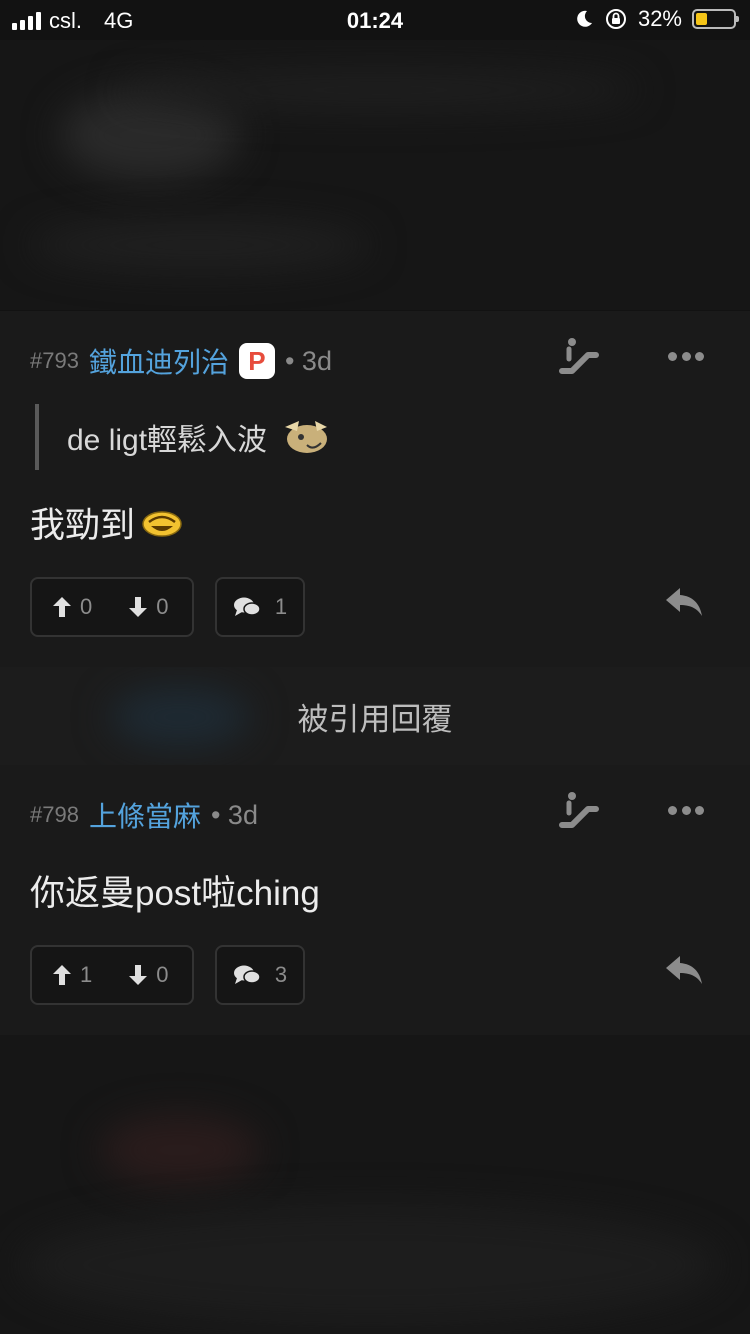 This screenshot has width=750, height=1334. I want to click on status-bar: csl. 4G 01:24 32%, so click(375, 20).